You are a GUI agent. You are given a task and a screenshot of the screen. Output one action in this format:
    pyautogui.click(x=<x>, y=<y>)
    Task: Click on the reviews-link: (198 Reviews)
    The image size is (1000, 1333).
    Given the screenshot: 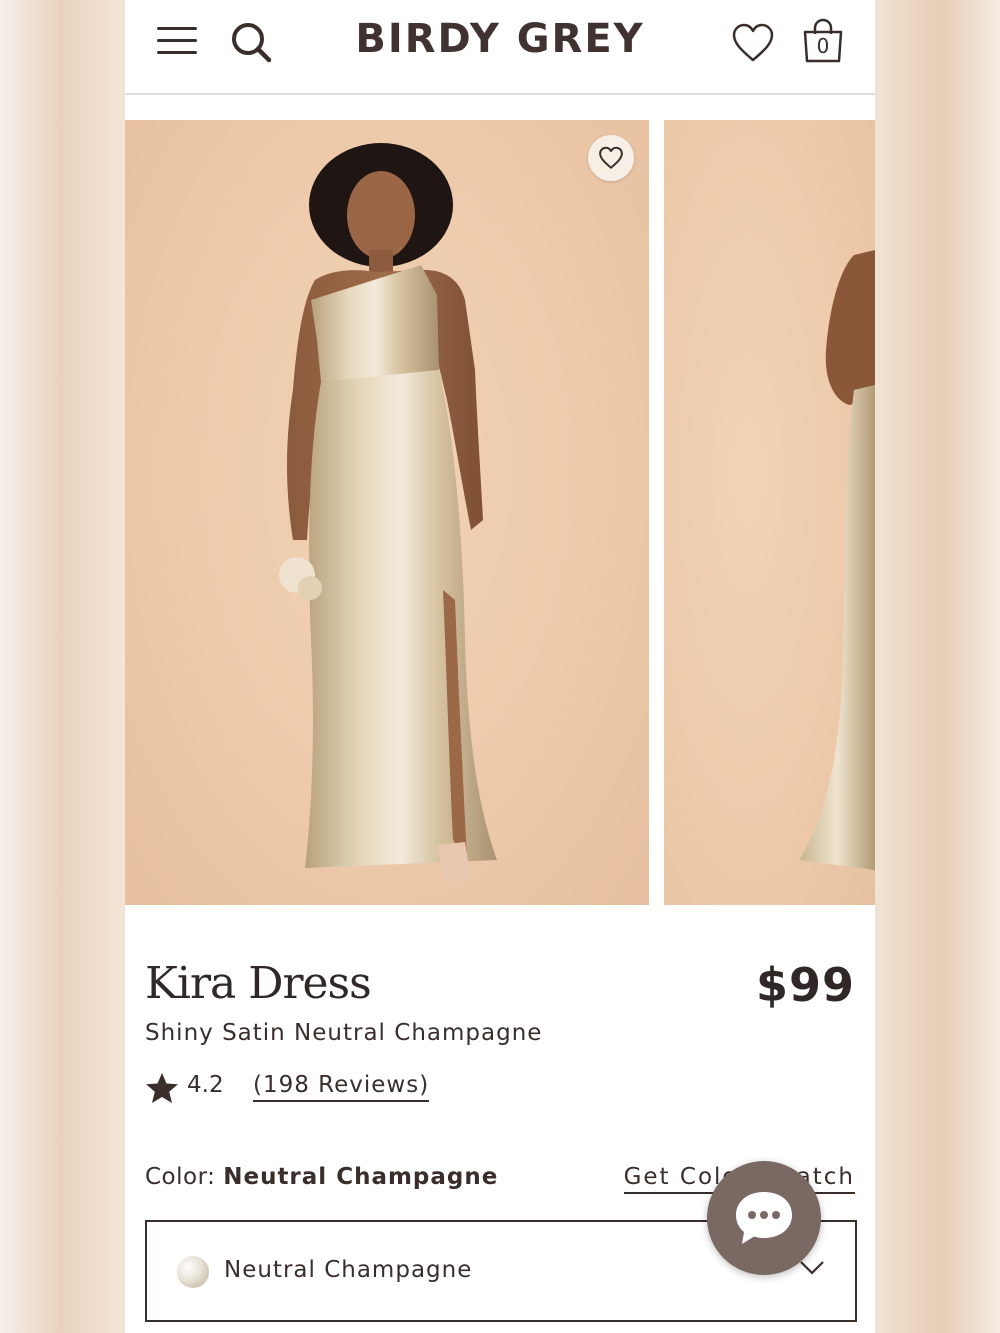 What is the action you would take?
    pyautogui.click(x=341, y=1087)
    